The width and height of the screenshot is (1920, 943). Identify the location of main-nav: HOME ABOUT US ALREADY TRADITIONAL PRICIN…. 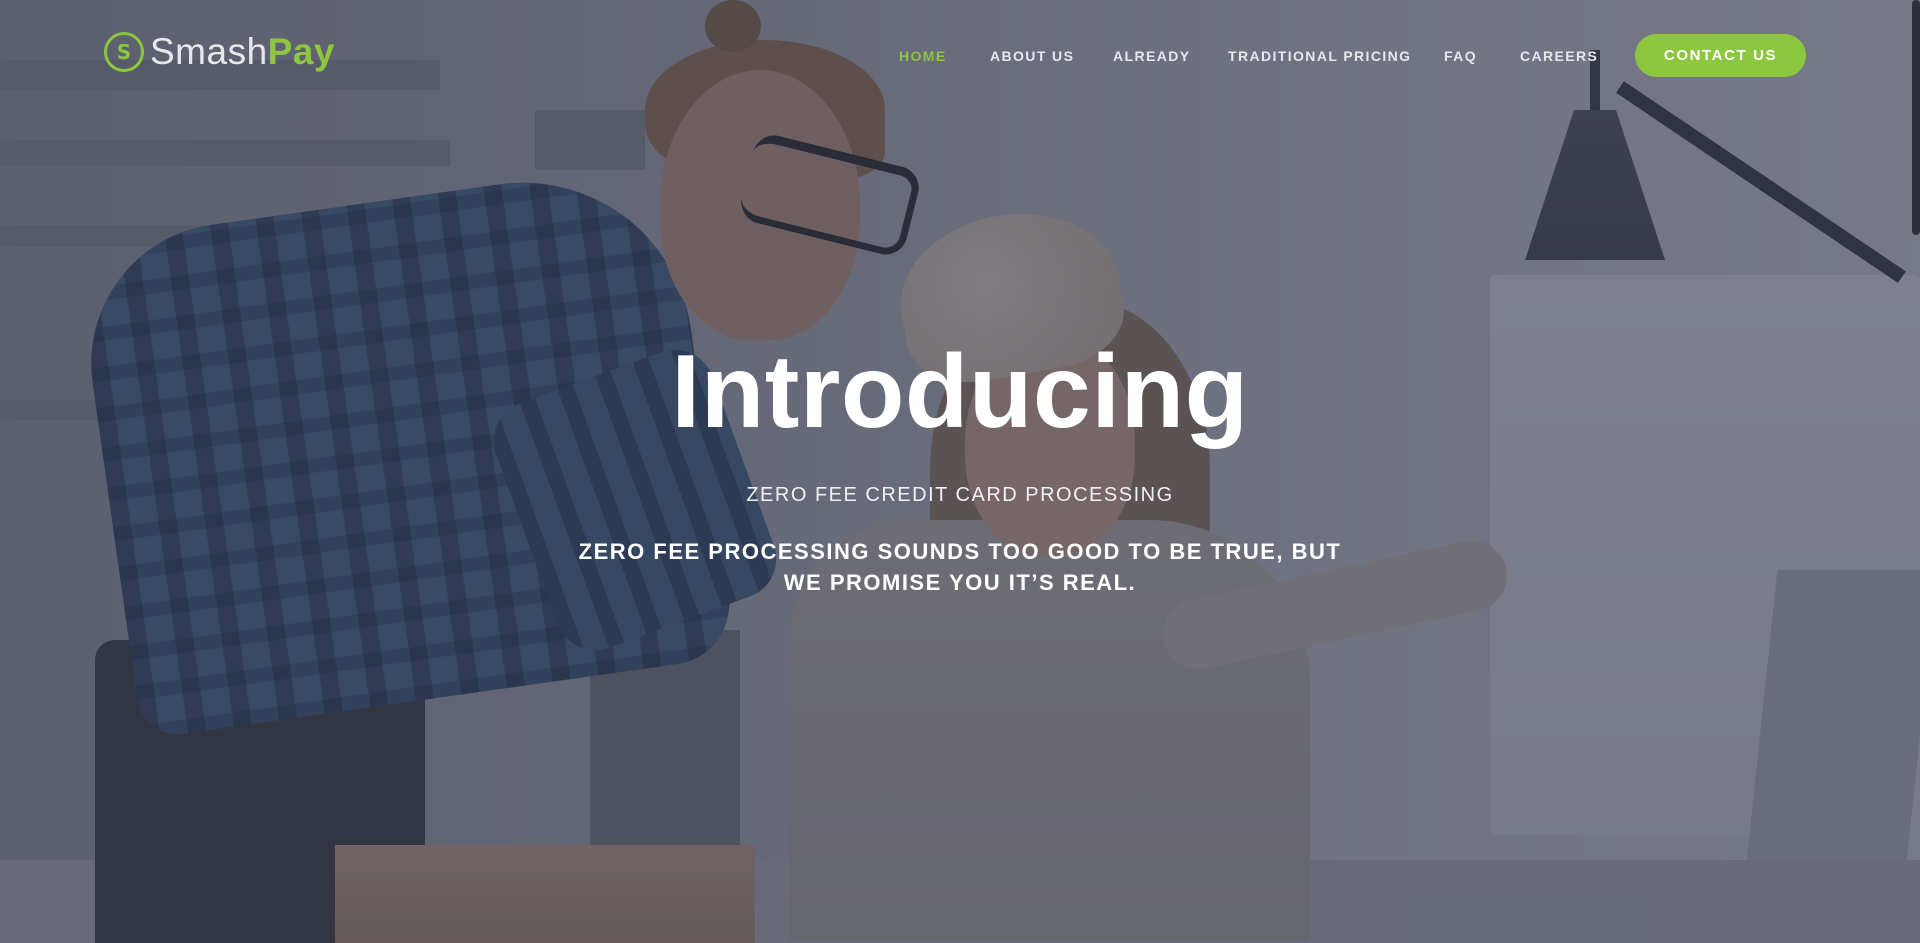
(960, 55).